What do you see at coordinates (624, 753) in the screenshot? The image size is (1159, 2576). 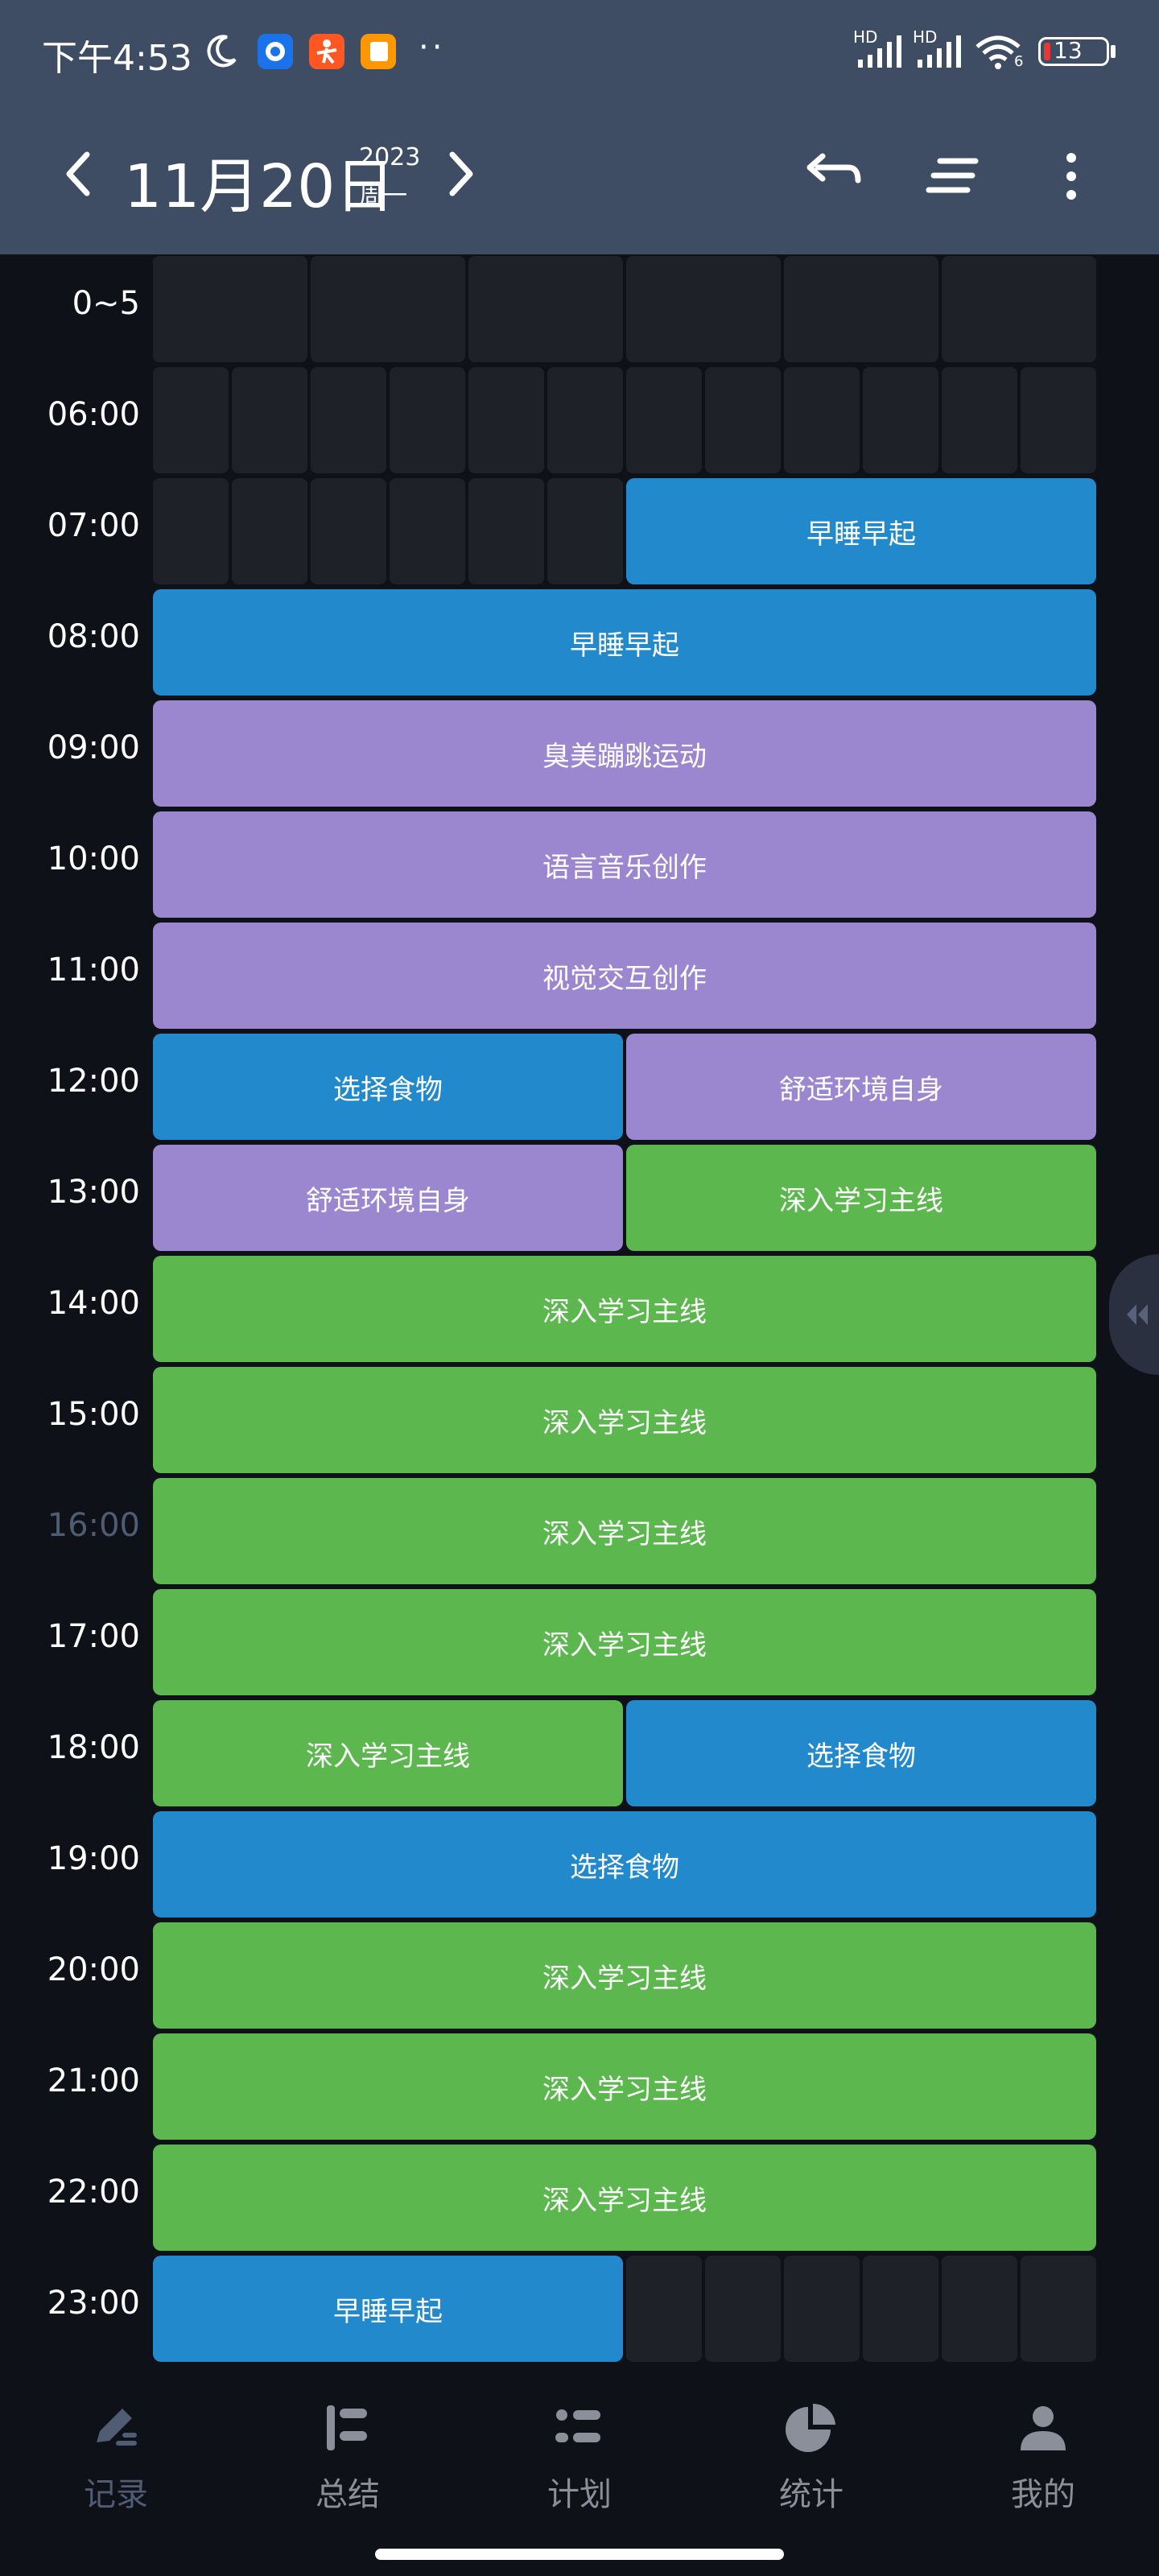 I see `activity-block: 臭美蹦跳运动` at bounding box center [624, 753].